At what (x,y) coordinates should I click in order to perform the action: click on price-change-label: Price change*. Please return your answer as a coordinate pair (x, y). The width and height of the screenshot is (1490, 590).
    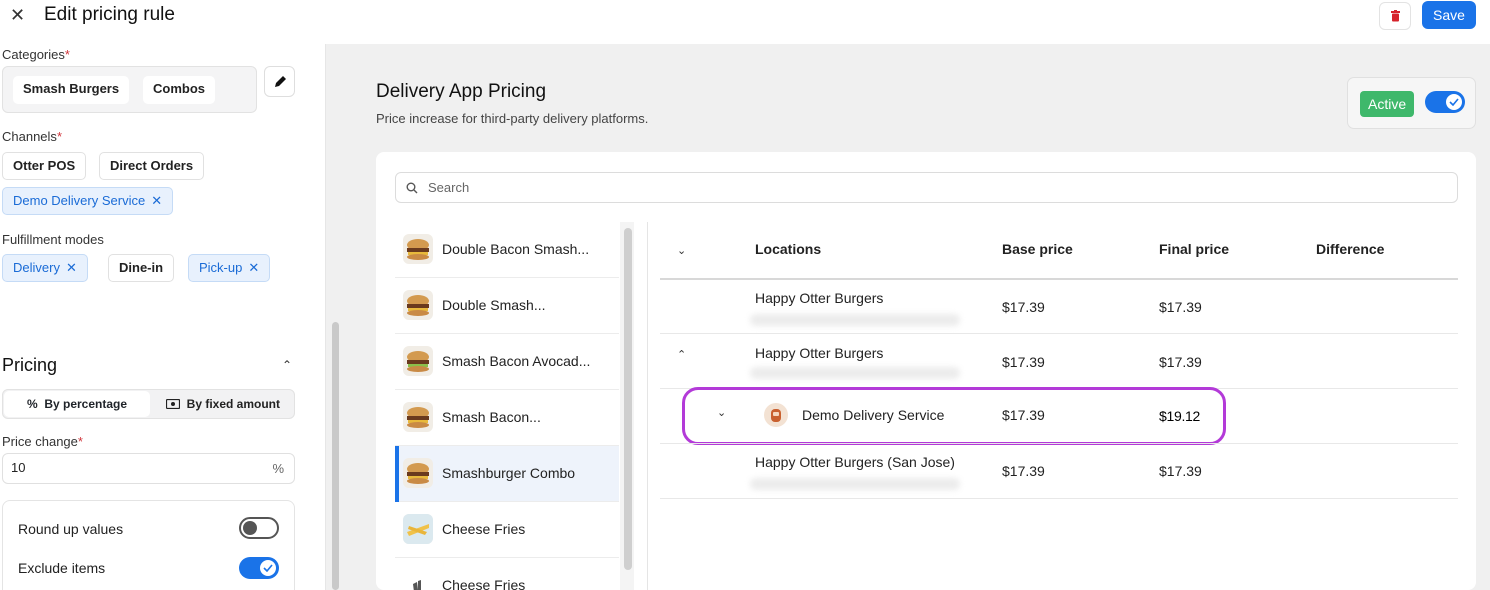
    Looking at the image, I should click on (42, 441).